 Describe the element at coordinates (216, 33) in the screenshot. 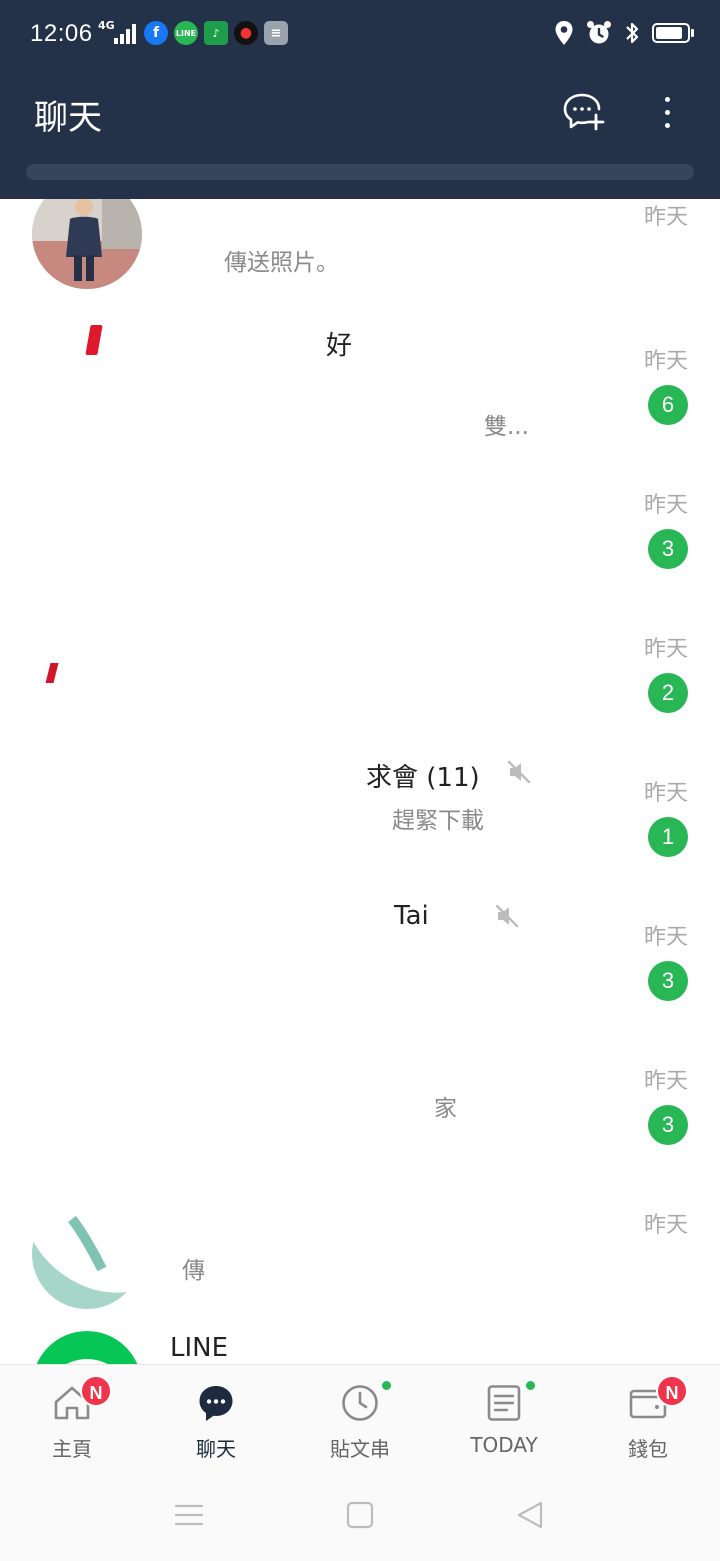

I see `app-icon-green: ♪` at that location.